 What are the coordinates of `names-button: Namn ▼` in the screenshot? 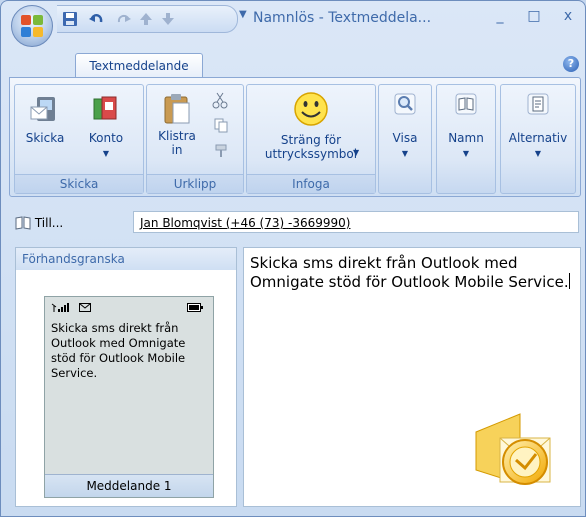 It's located at (466, 129).